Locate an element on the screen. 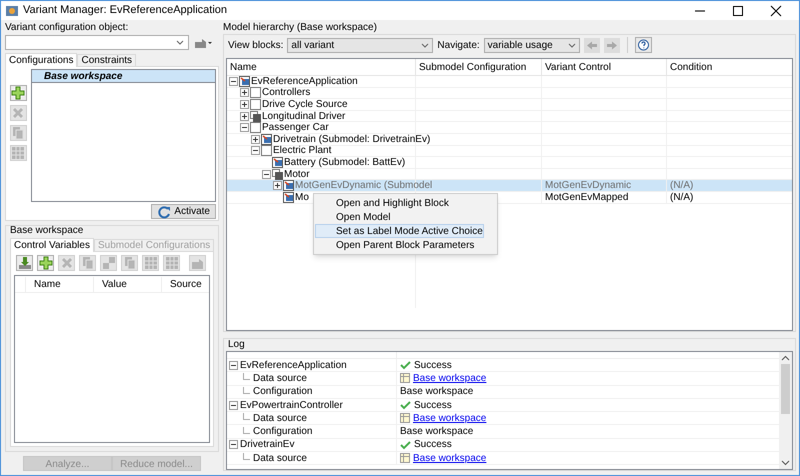 The image size is (800, 476). log-label: EvReferenceApplication is located at coordinates (293, 365).